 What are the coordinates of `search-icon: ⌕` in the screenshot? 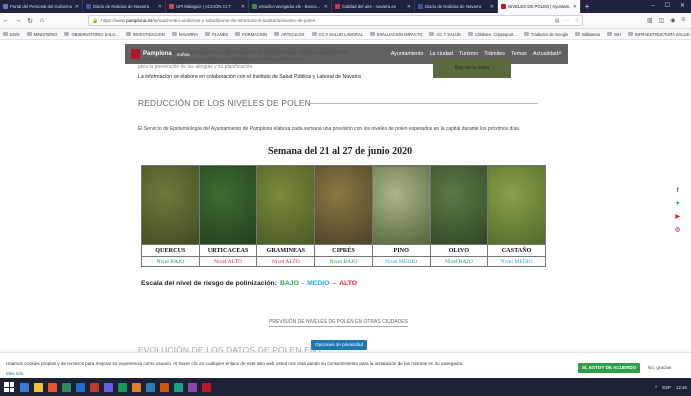 It's located at (560, 54).